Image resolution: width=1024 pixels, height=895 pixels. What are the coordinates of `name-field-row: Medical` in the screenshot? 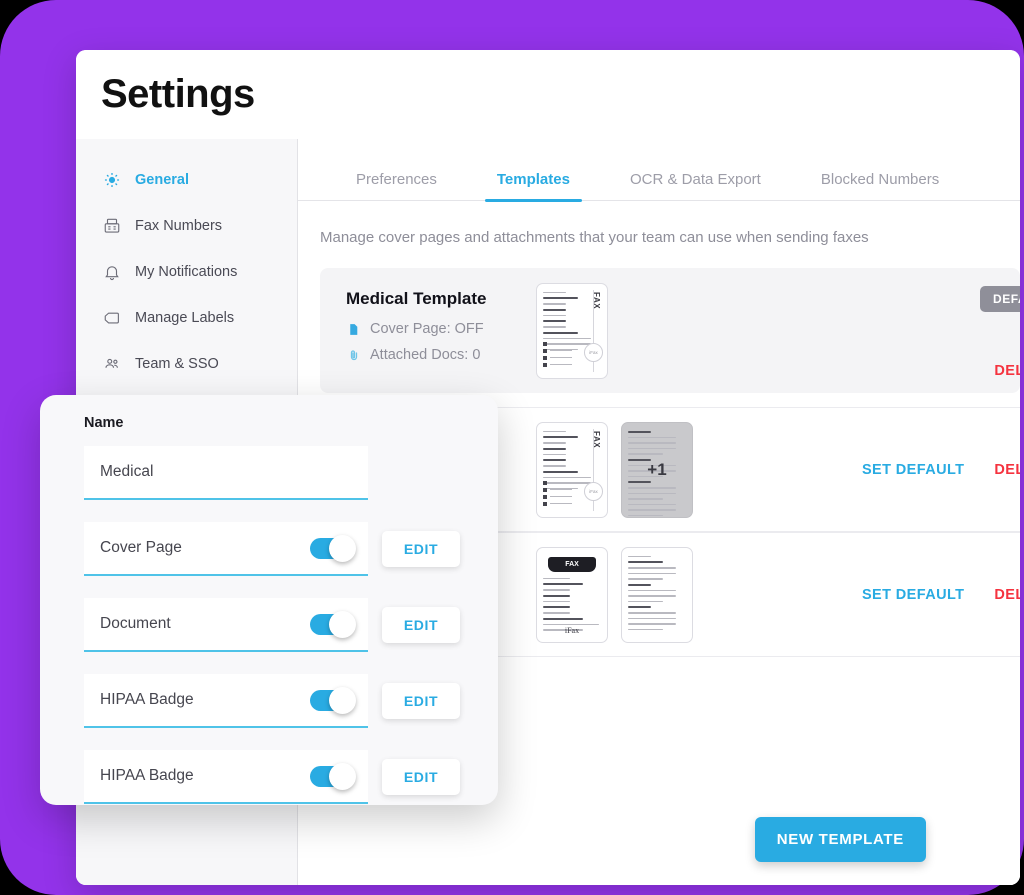 It's located at (291, 473).